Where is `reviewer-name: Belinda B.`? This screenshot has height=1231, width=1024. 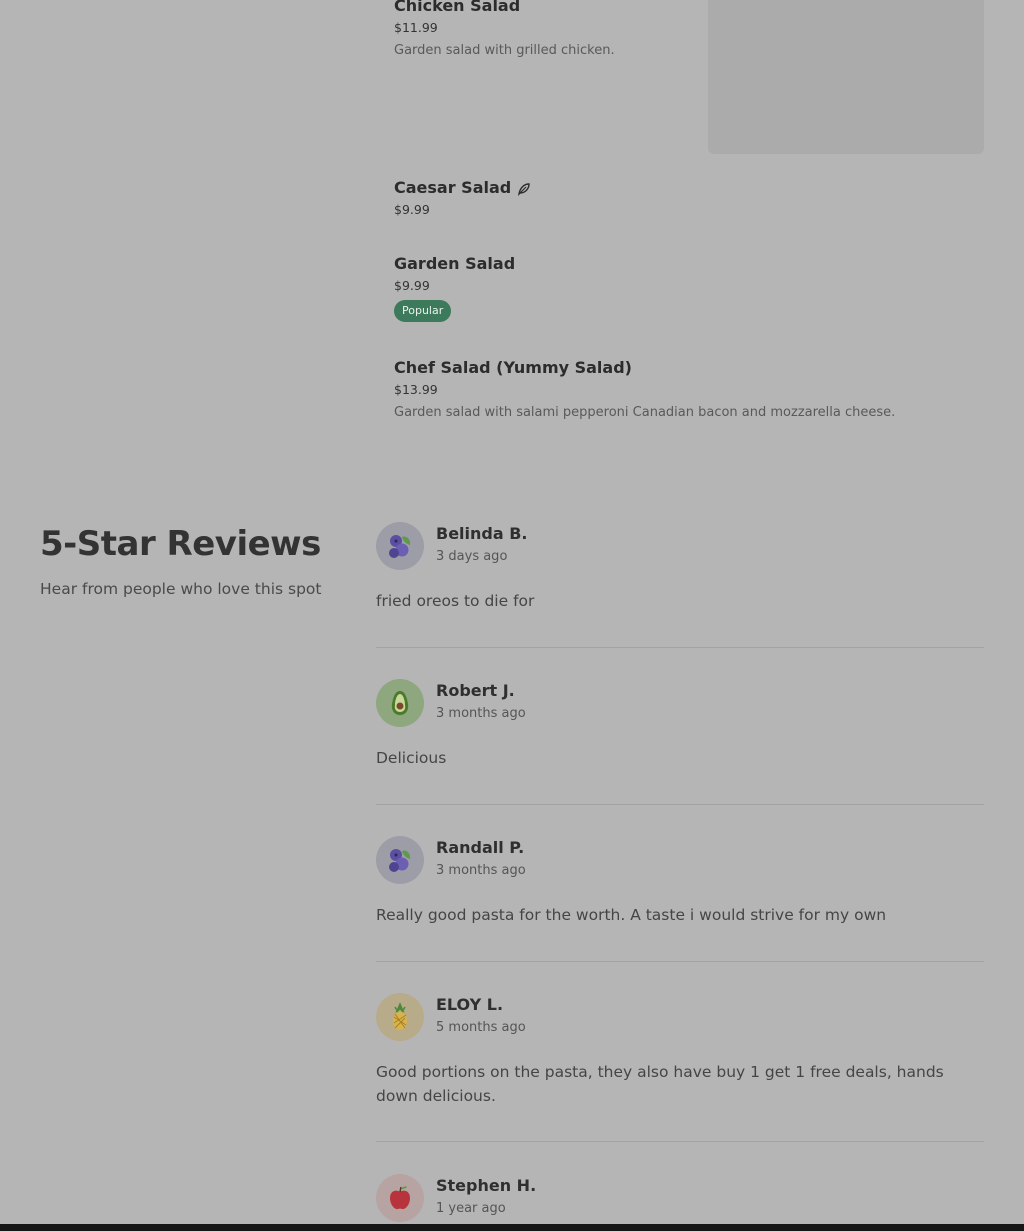
reviewer-name: Belinda B. is located at coordinates (482, 533).